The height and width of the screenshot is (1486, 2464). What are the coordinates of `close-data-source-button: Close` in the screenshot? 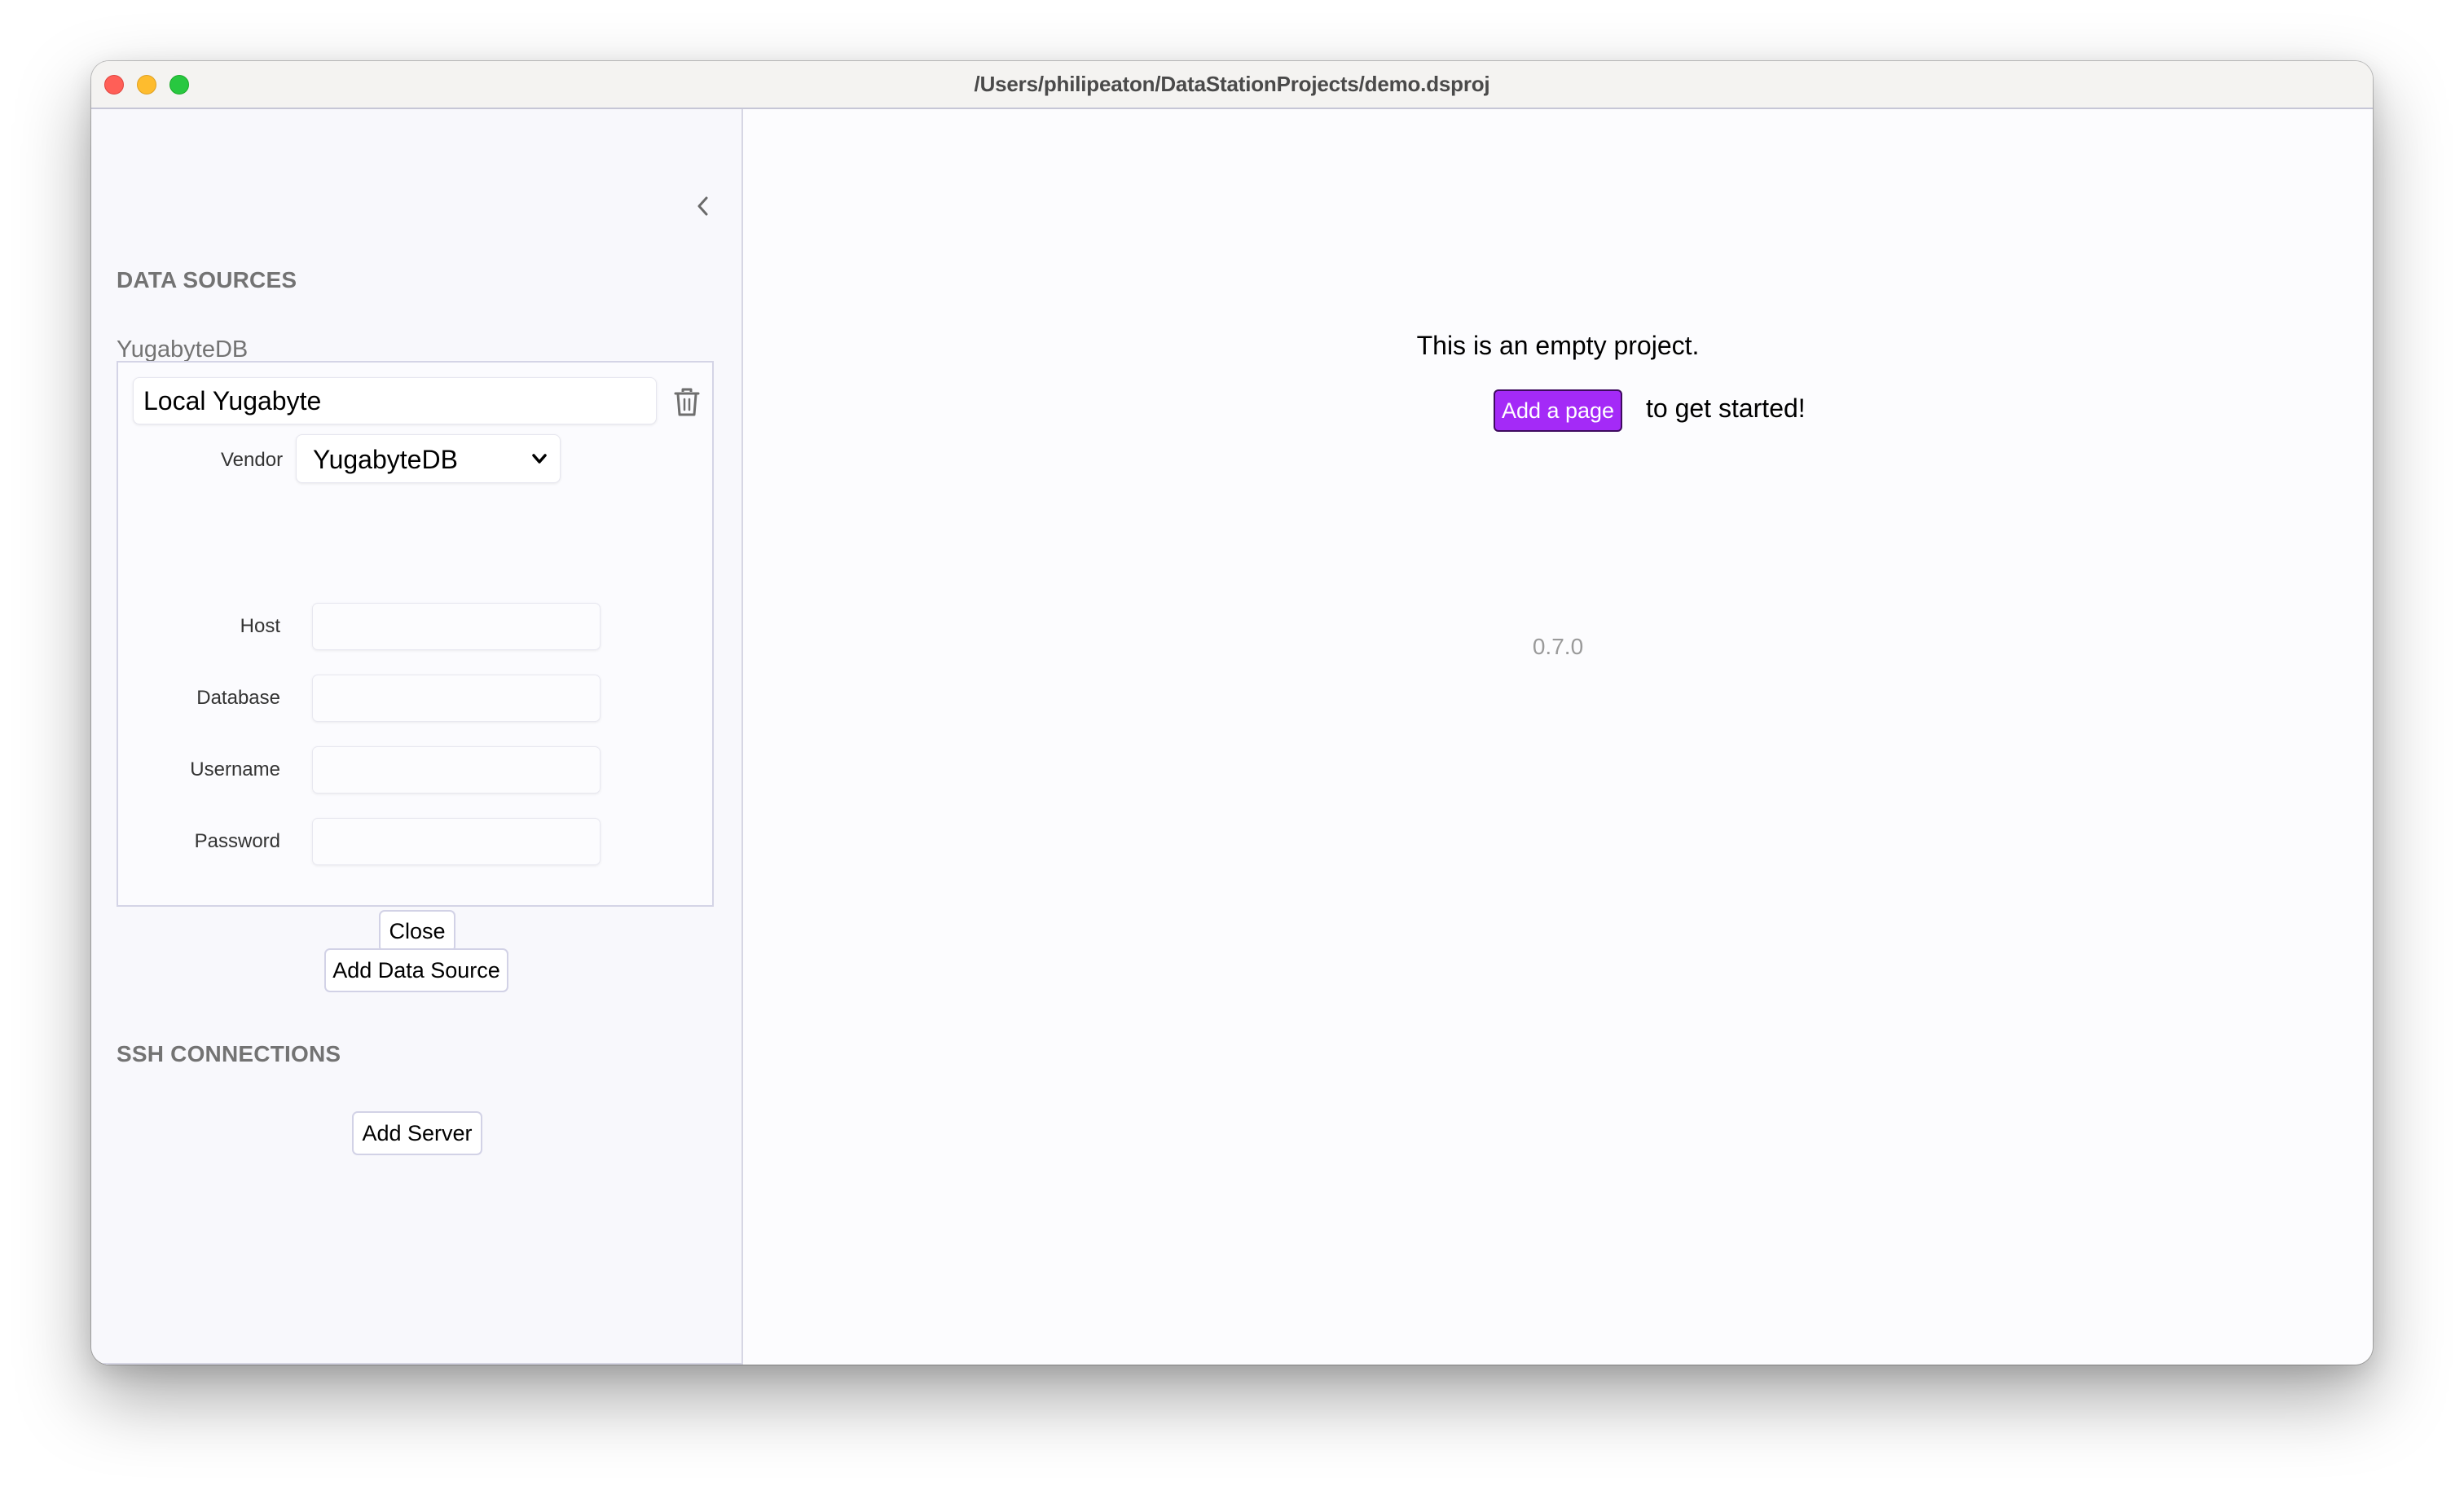 It's located at (417, 931).